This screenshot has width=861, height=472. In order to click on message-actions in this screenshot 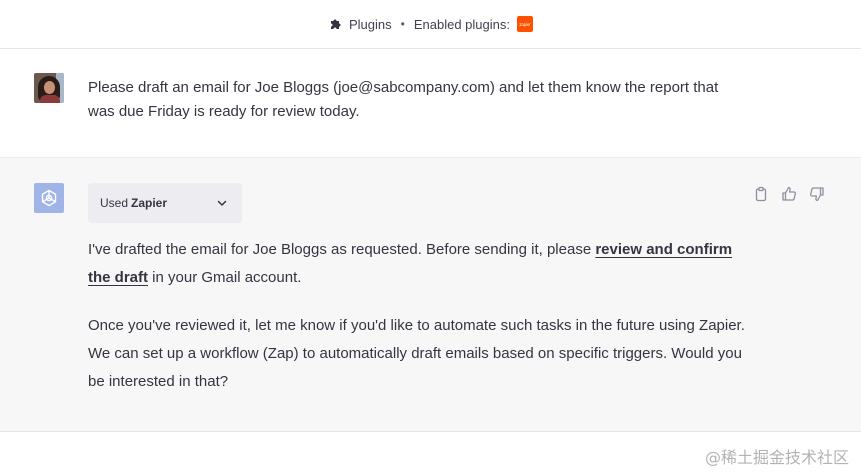, I will do `click(789, 194)`.